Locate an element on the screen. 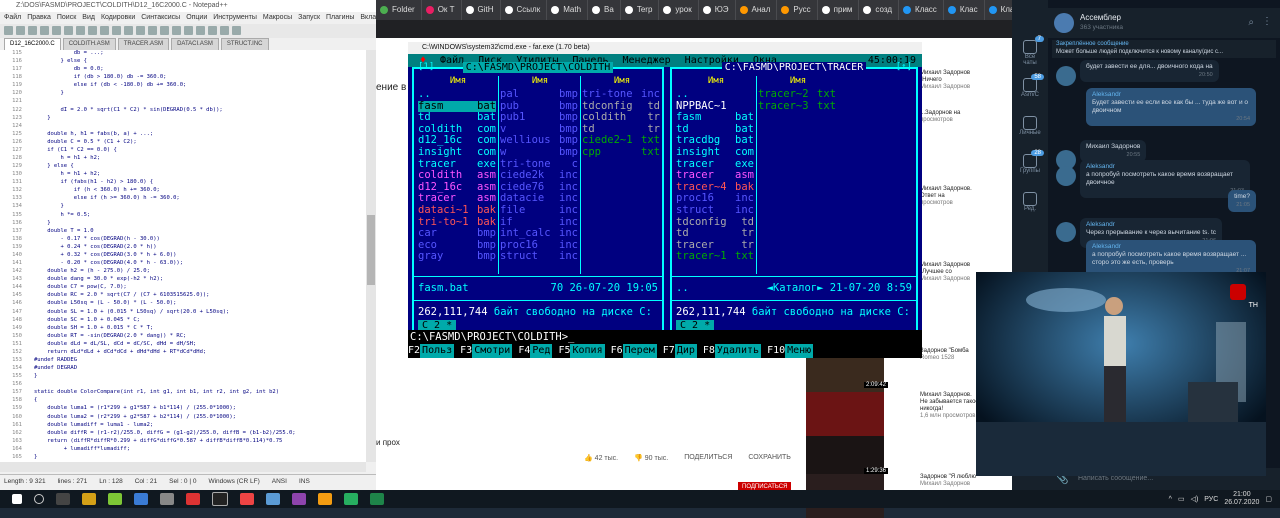 This screenshot has height=518, width=1280. code-line: - 0.17 * cos(DEGRAD(h - 30.0)) is located at coordinates (96, 239).